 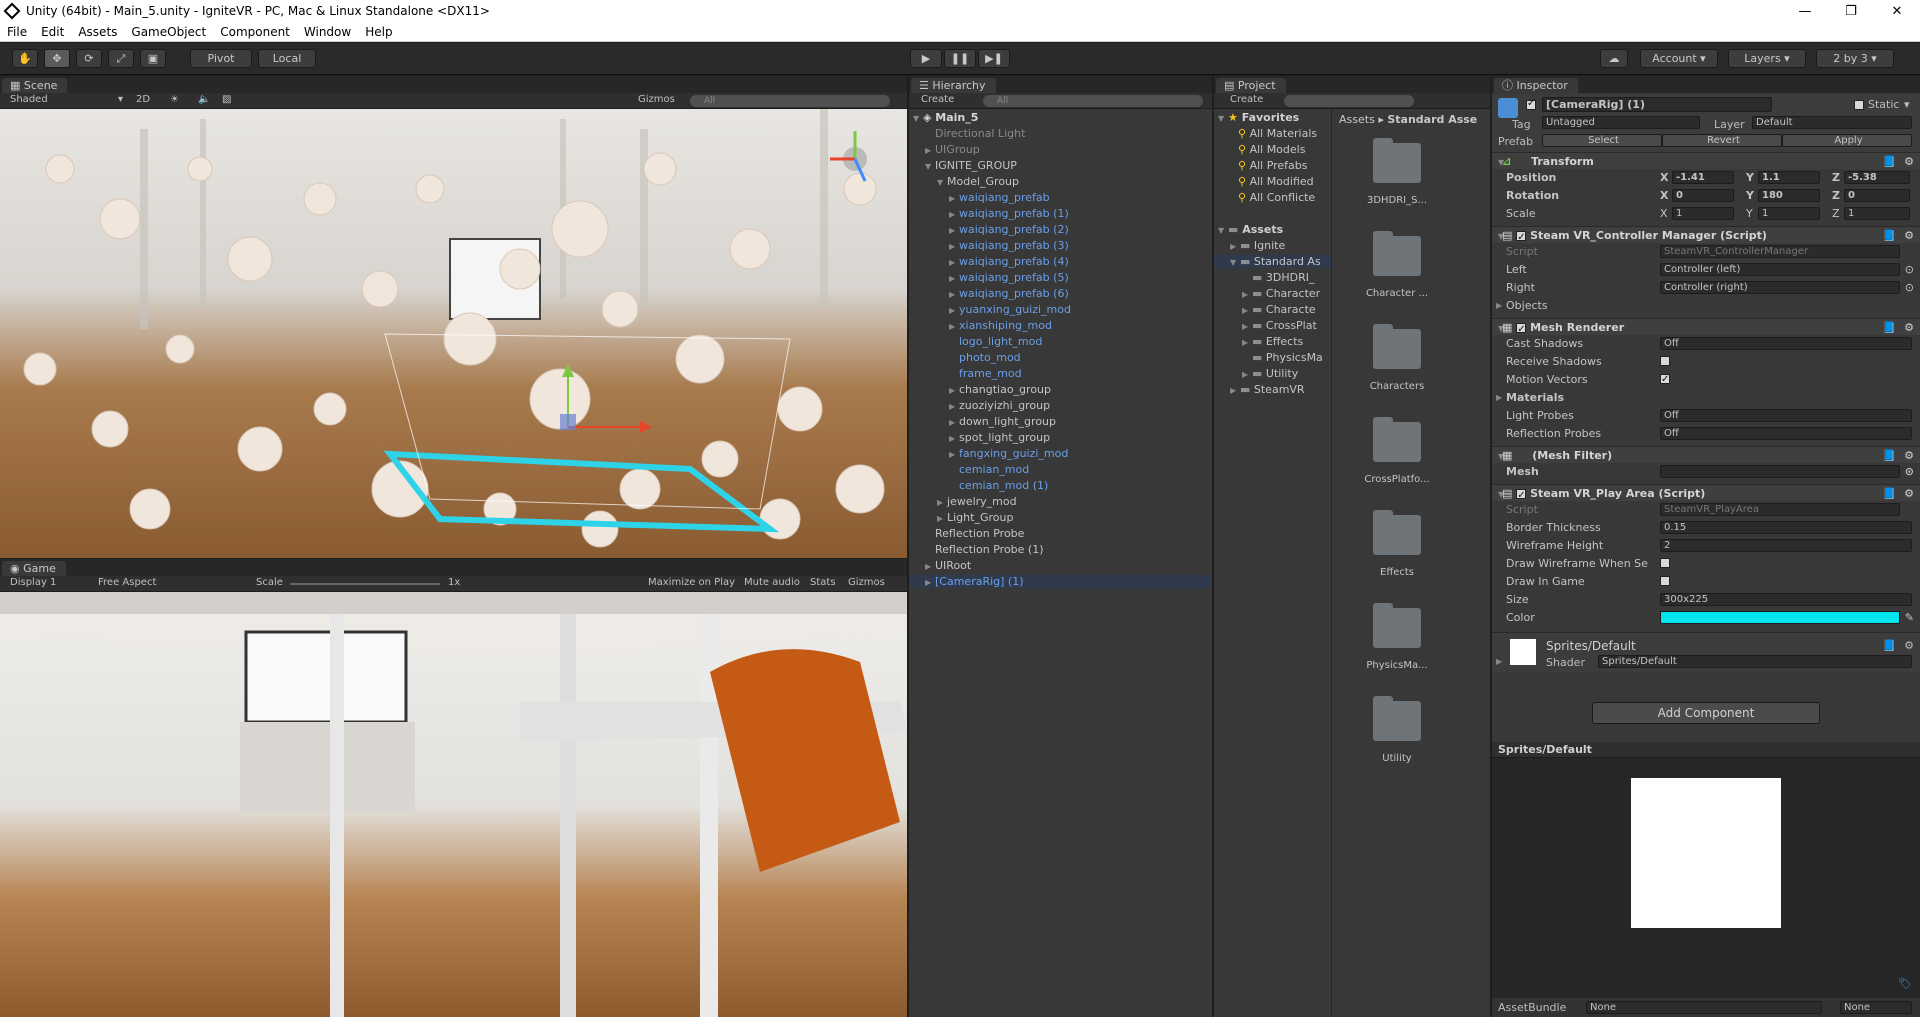 What do you see at coordinates (1060, 517) in the screenshot?
I see `hierarchy-item: ▶ Light_Group` at bounding box center [1060, 517].